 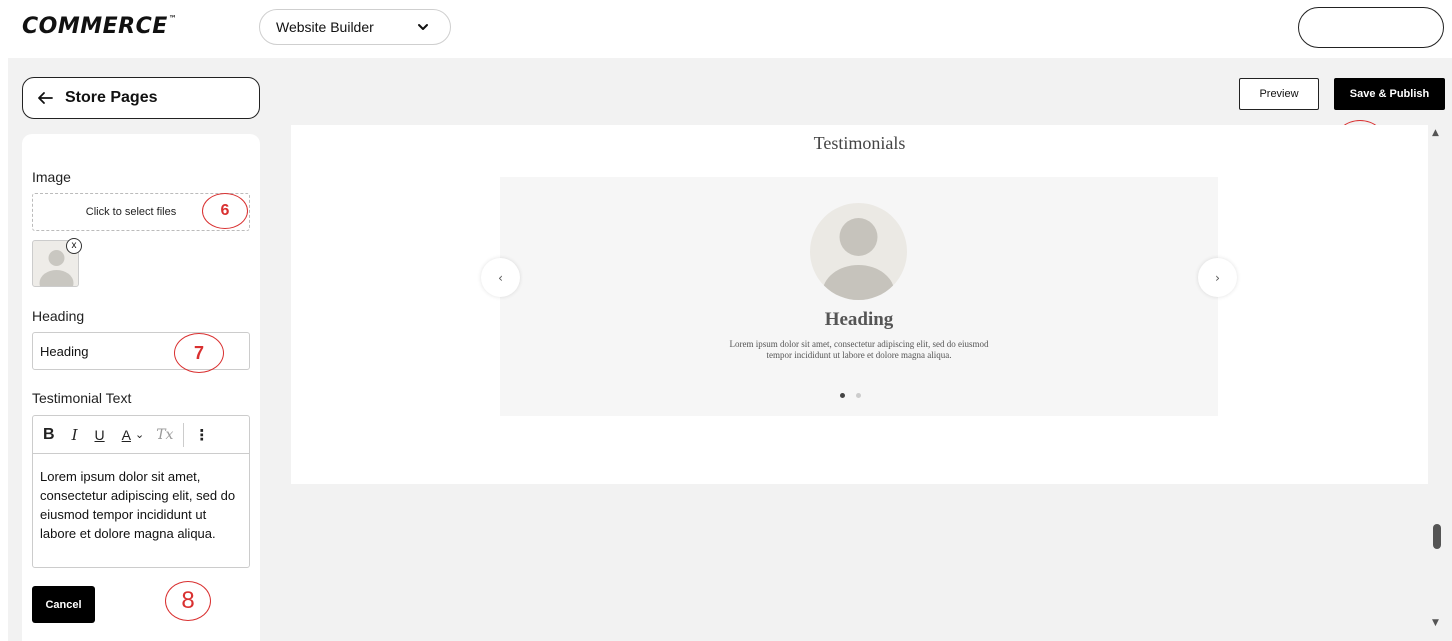 What do you see at coordinates (58, 316) in the screenshot?
I see `heading-label: Heading` at bounding box center [58, 316].